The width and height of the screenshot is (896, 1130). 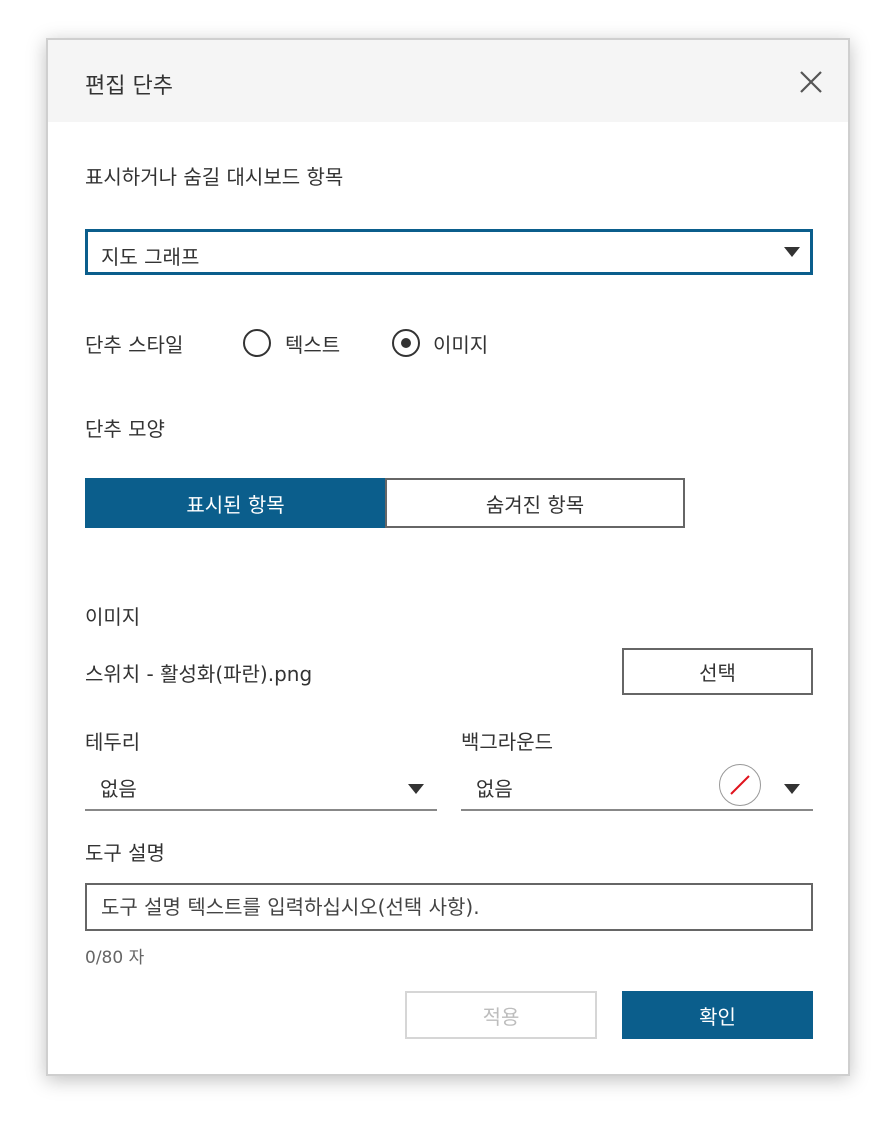 I want to click on tab-shown-item: 표시된 항목, so click(x=235, y=503).